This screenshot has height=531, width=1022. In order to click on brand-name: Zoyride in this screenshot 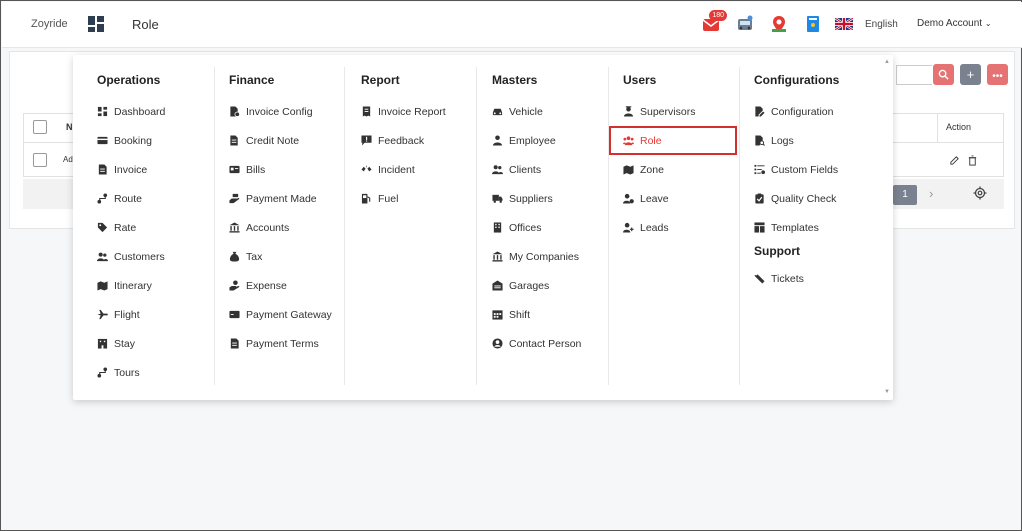, I will do `click(49, 24)`.